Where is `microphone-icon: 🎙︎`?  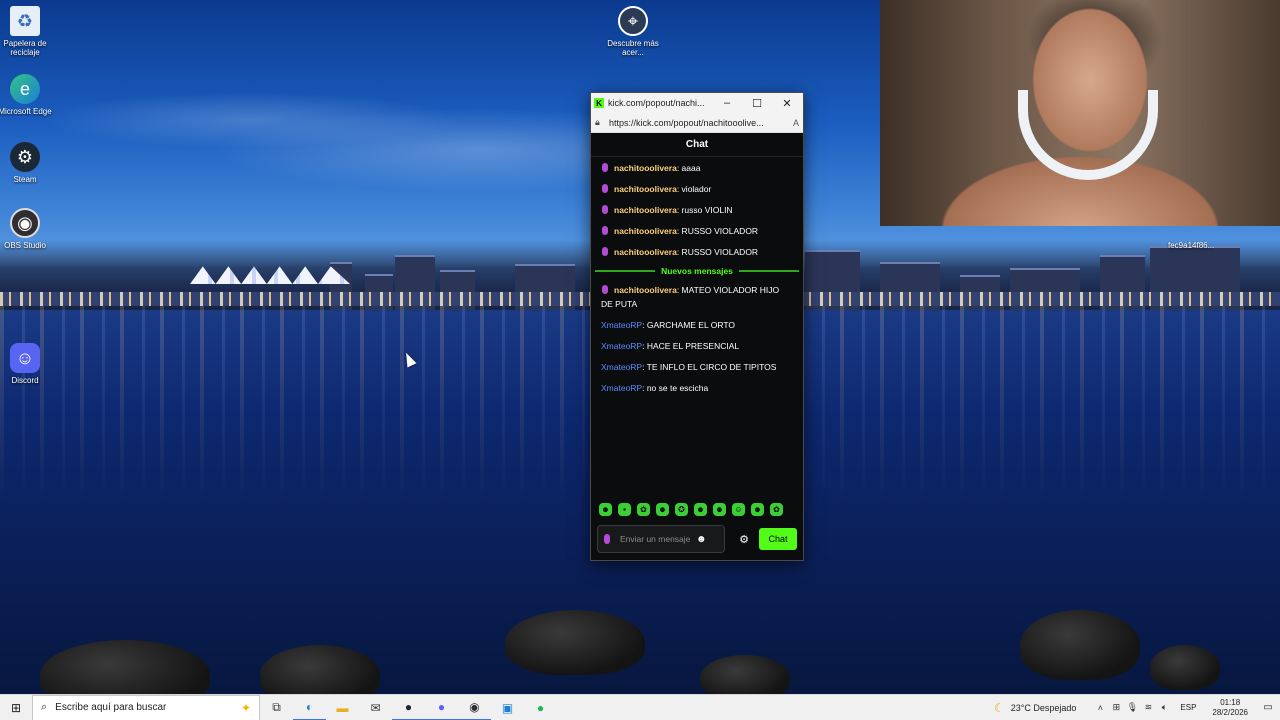
microphone-icon: 🎙︎ is located at coordinates (1132, 707).